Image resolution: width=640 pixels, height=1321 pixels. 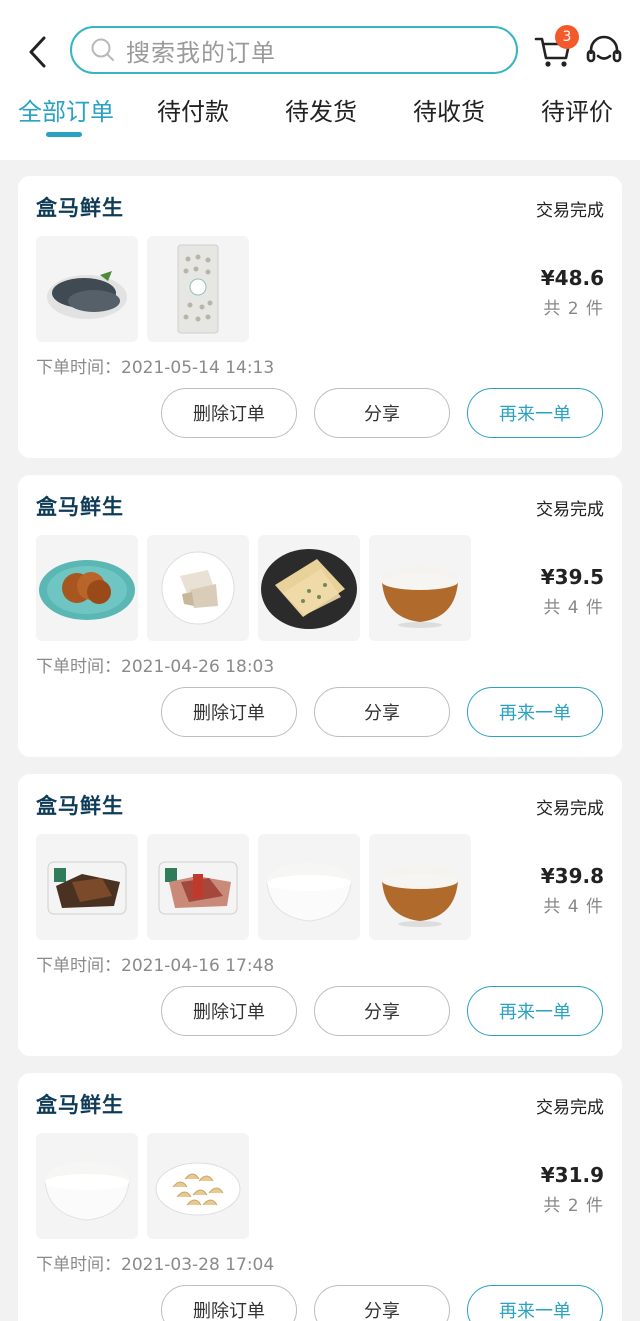 What do you see at coordinates (155, 667) in the screenshot?
I see `order-time: 下单时间：2021-04-26 18:03` at bounding box center [155, 667].